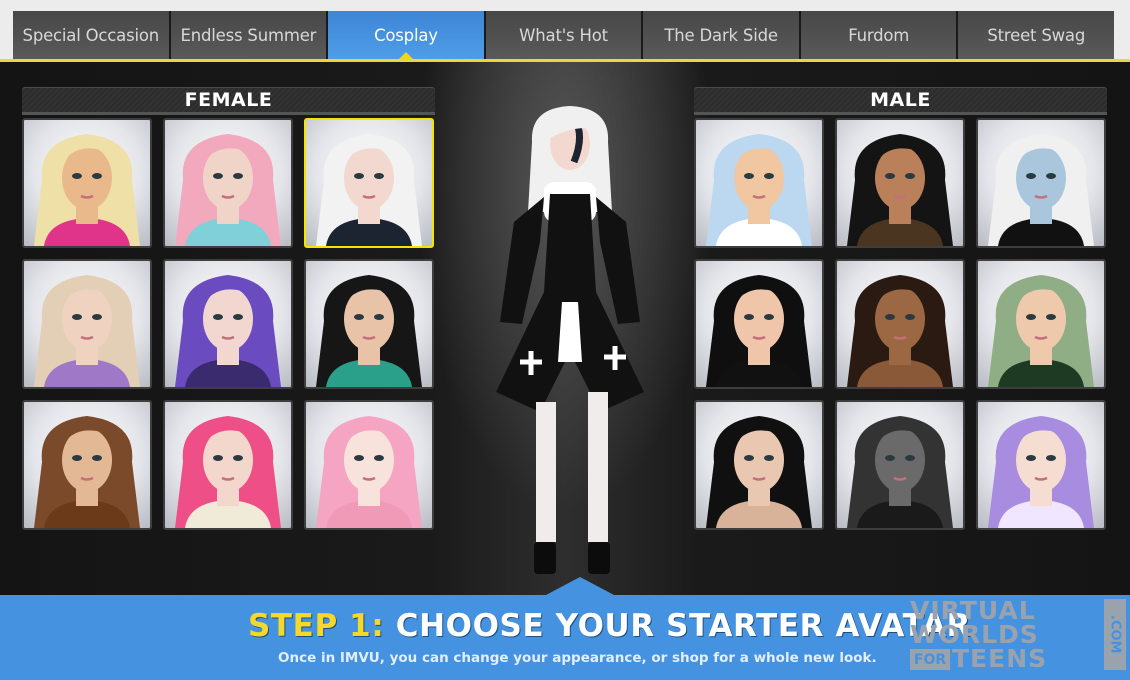 This screenshot has width=1130, height=680. I want to click on male-avatar-black-pompadour, so click(759, 465).